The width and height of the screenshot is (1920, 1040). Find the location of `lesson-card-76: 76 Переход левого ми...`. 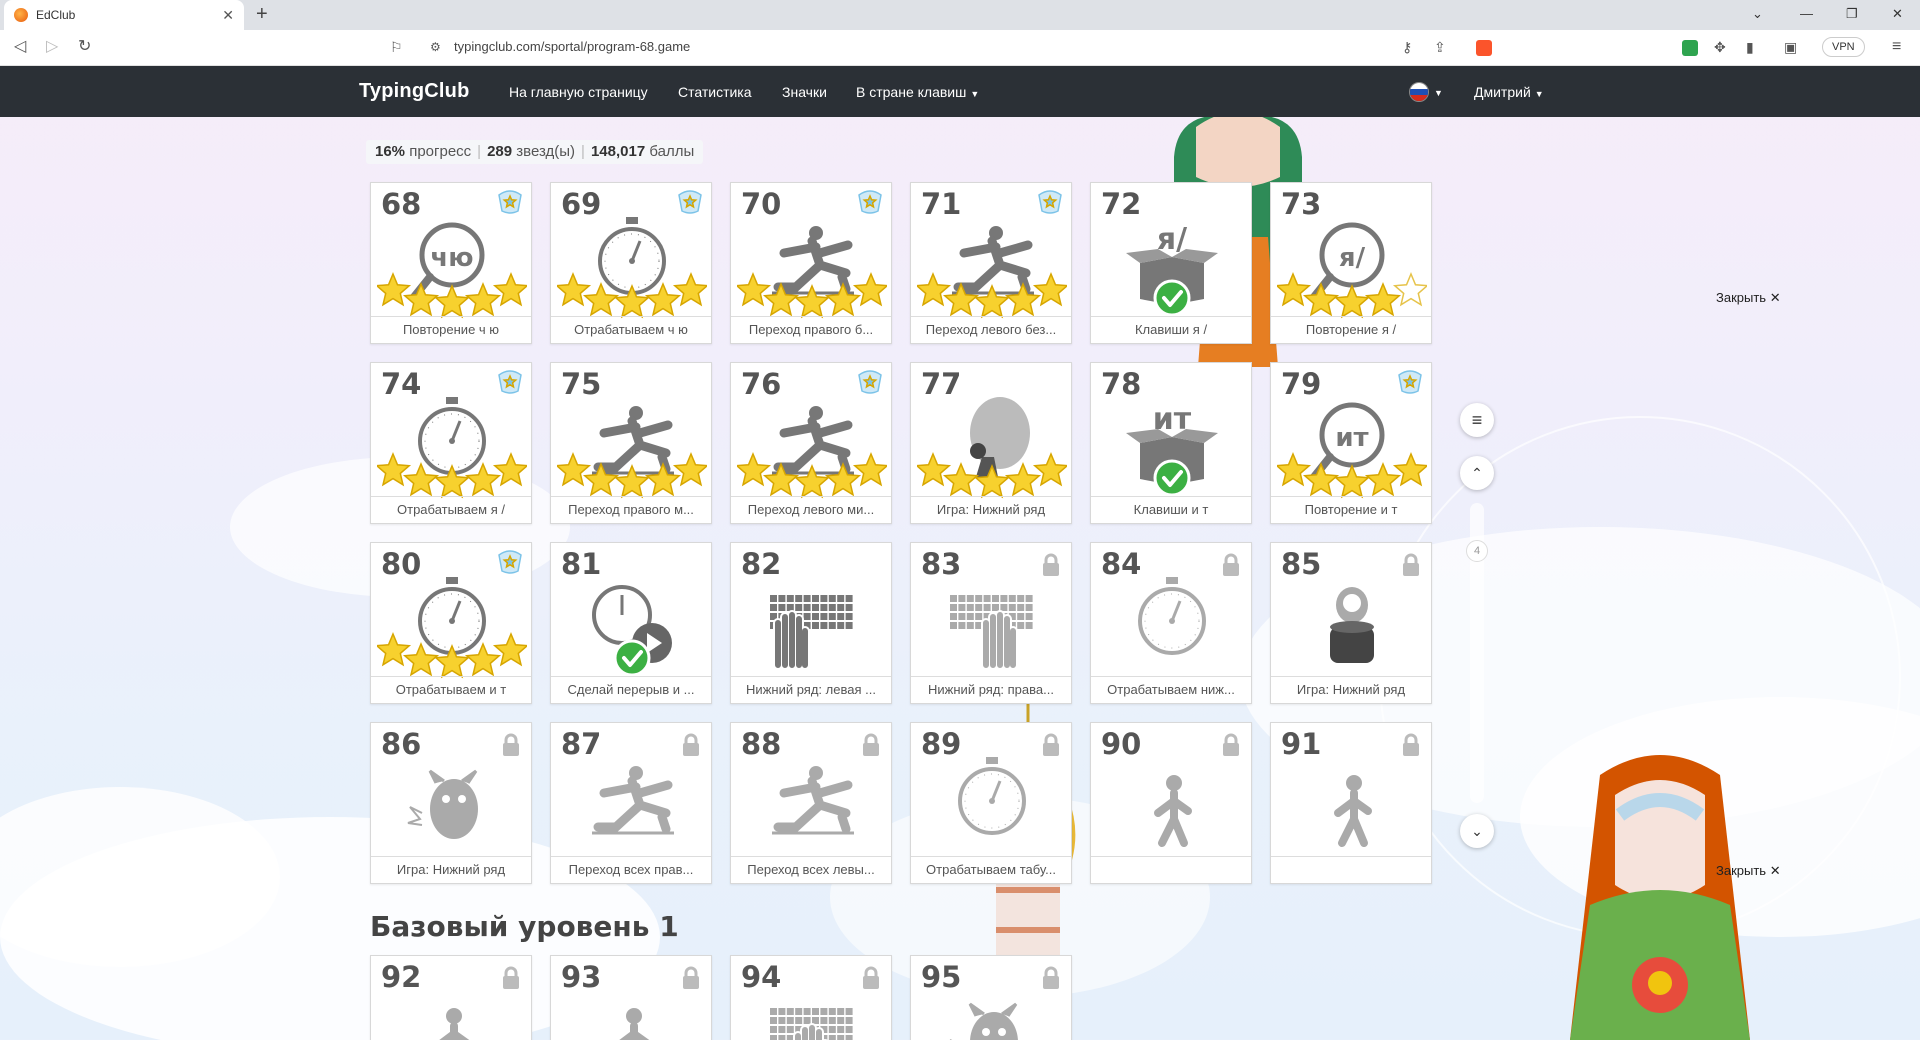

lesson-card-76: 76 Переход левого ми... is located at coordinates (811, 443).